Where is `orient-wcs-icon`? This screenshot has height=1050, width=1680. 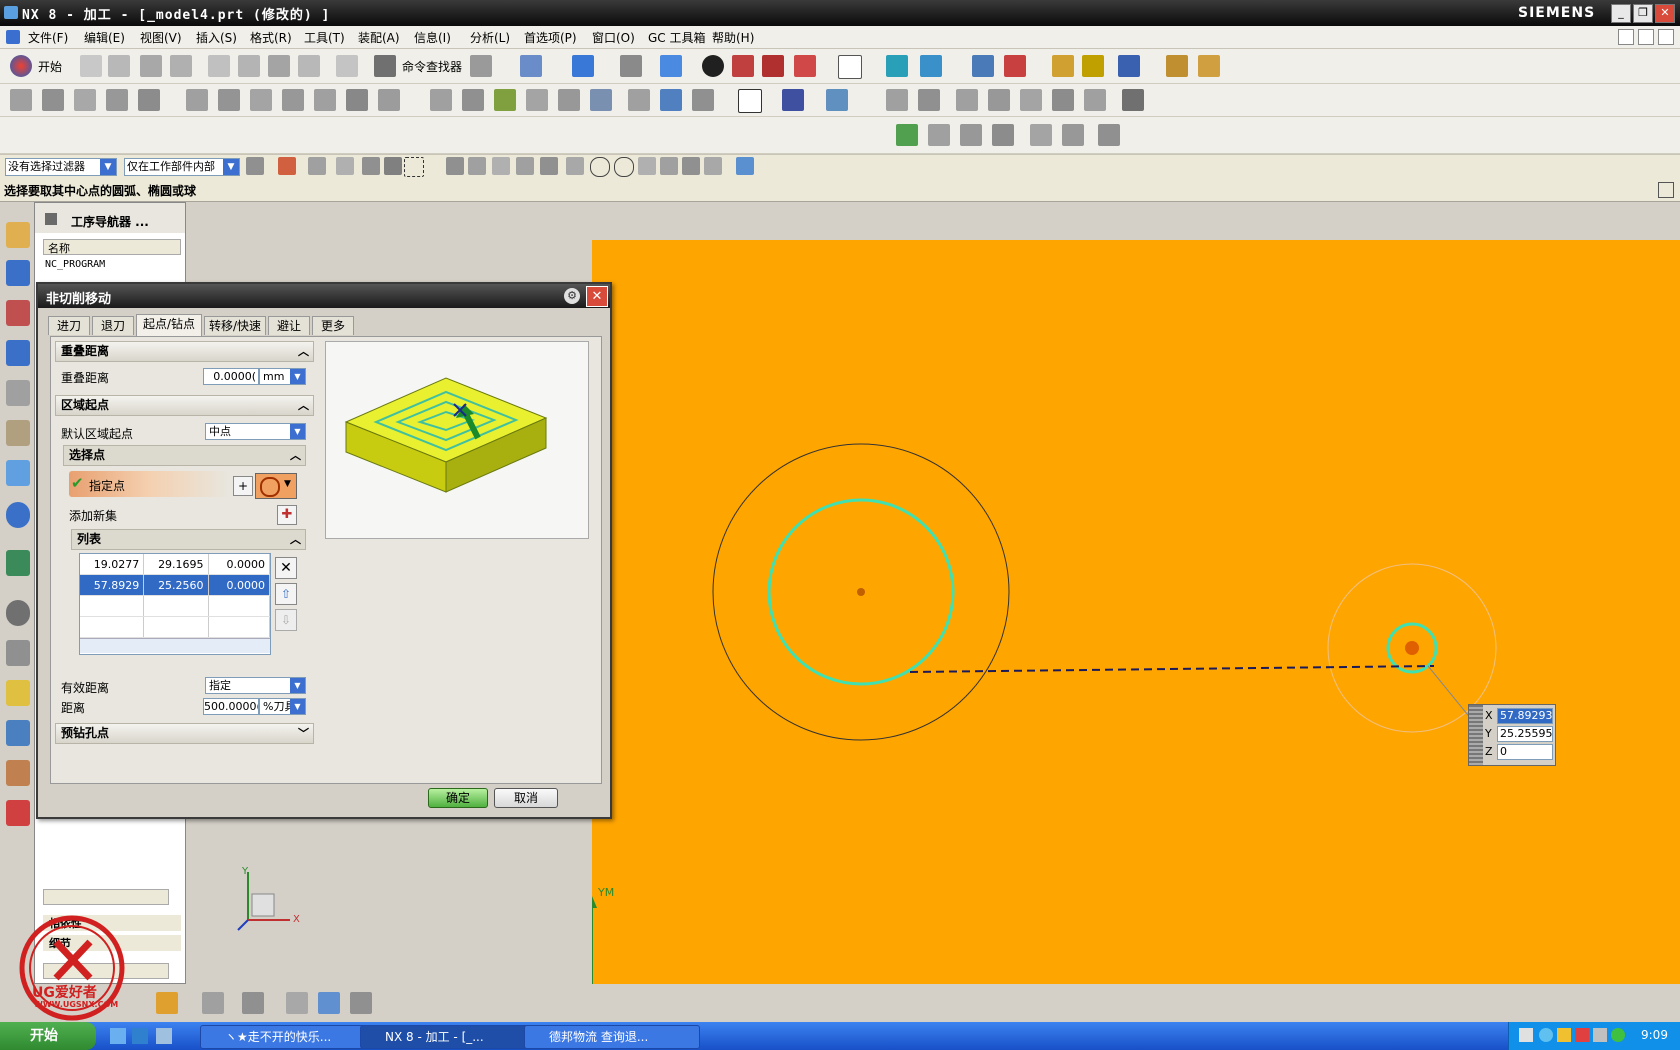 orient-wcs-icon is located at coordinates (1015, 66).